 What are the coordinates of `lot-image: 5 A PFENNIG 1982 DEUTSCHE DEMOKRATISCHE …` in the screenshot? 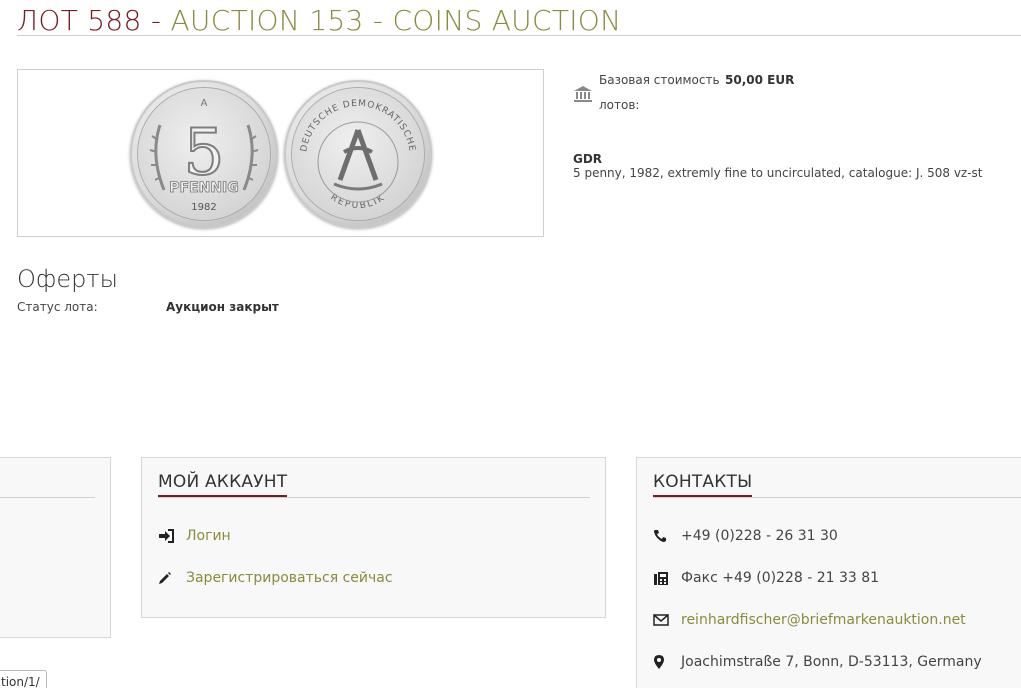 It's located at (280, 153).